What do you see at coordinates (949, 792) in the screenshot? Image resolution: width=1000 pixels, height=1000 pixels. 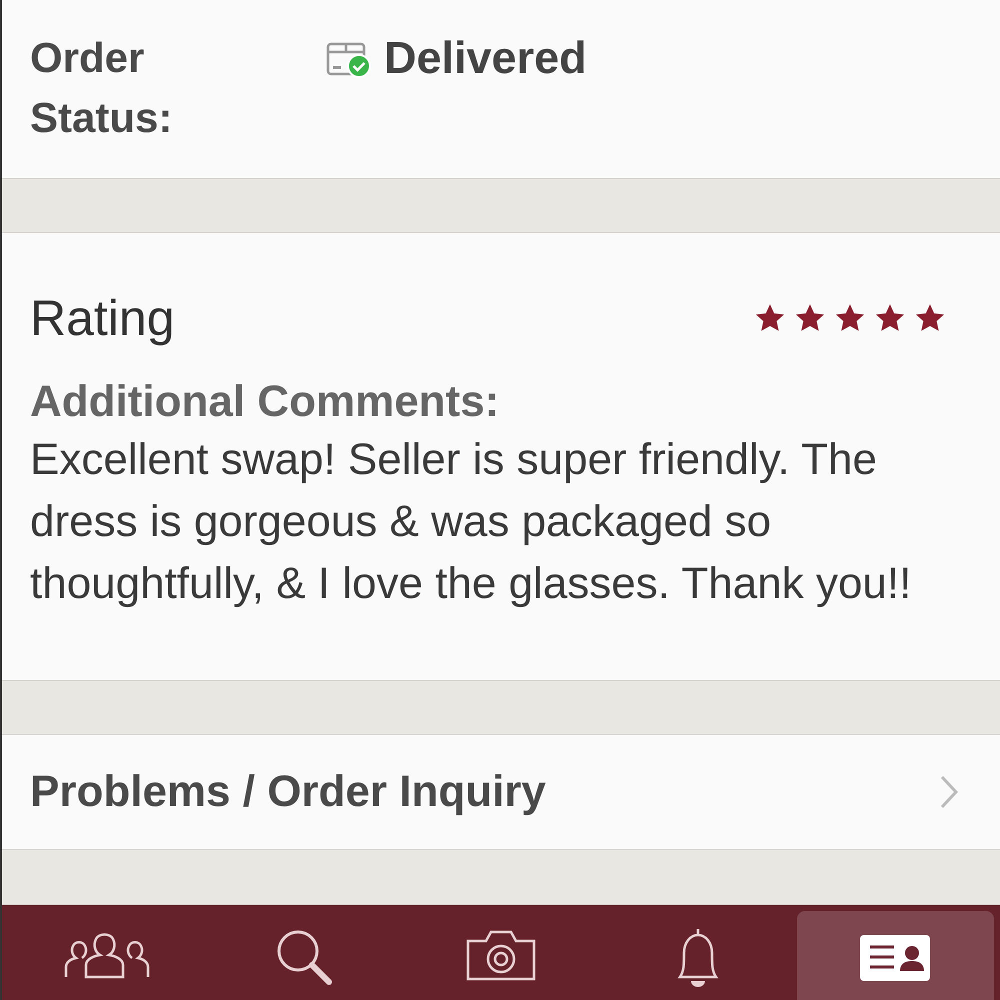 I see `chevron-icon` at bounding box center [949, 792].